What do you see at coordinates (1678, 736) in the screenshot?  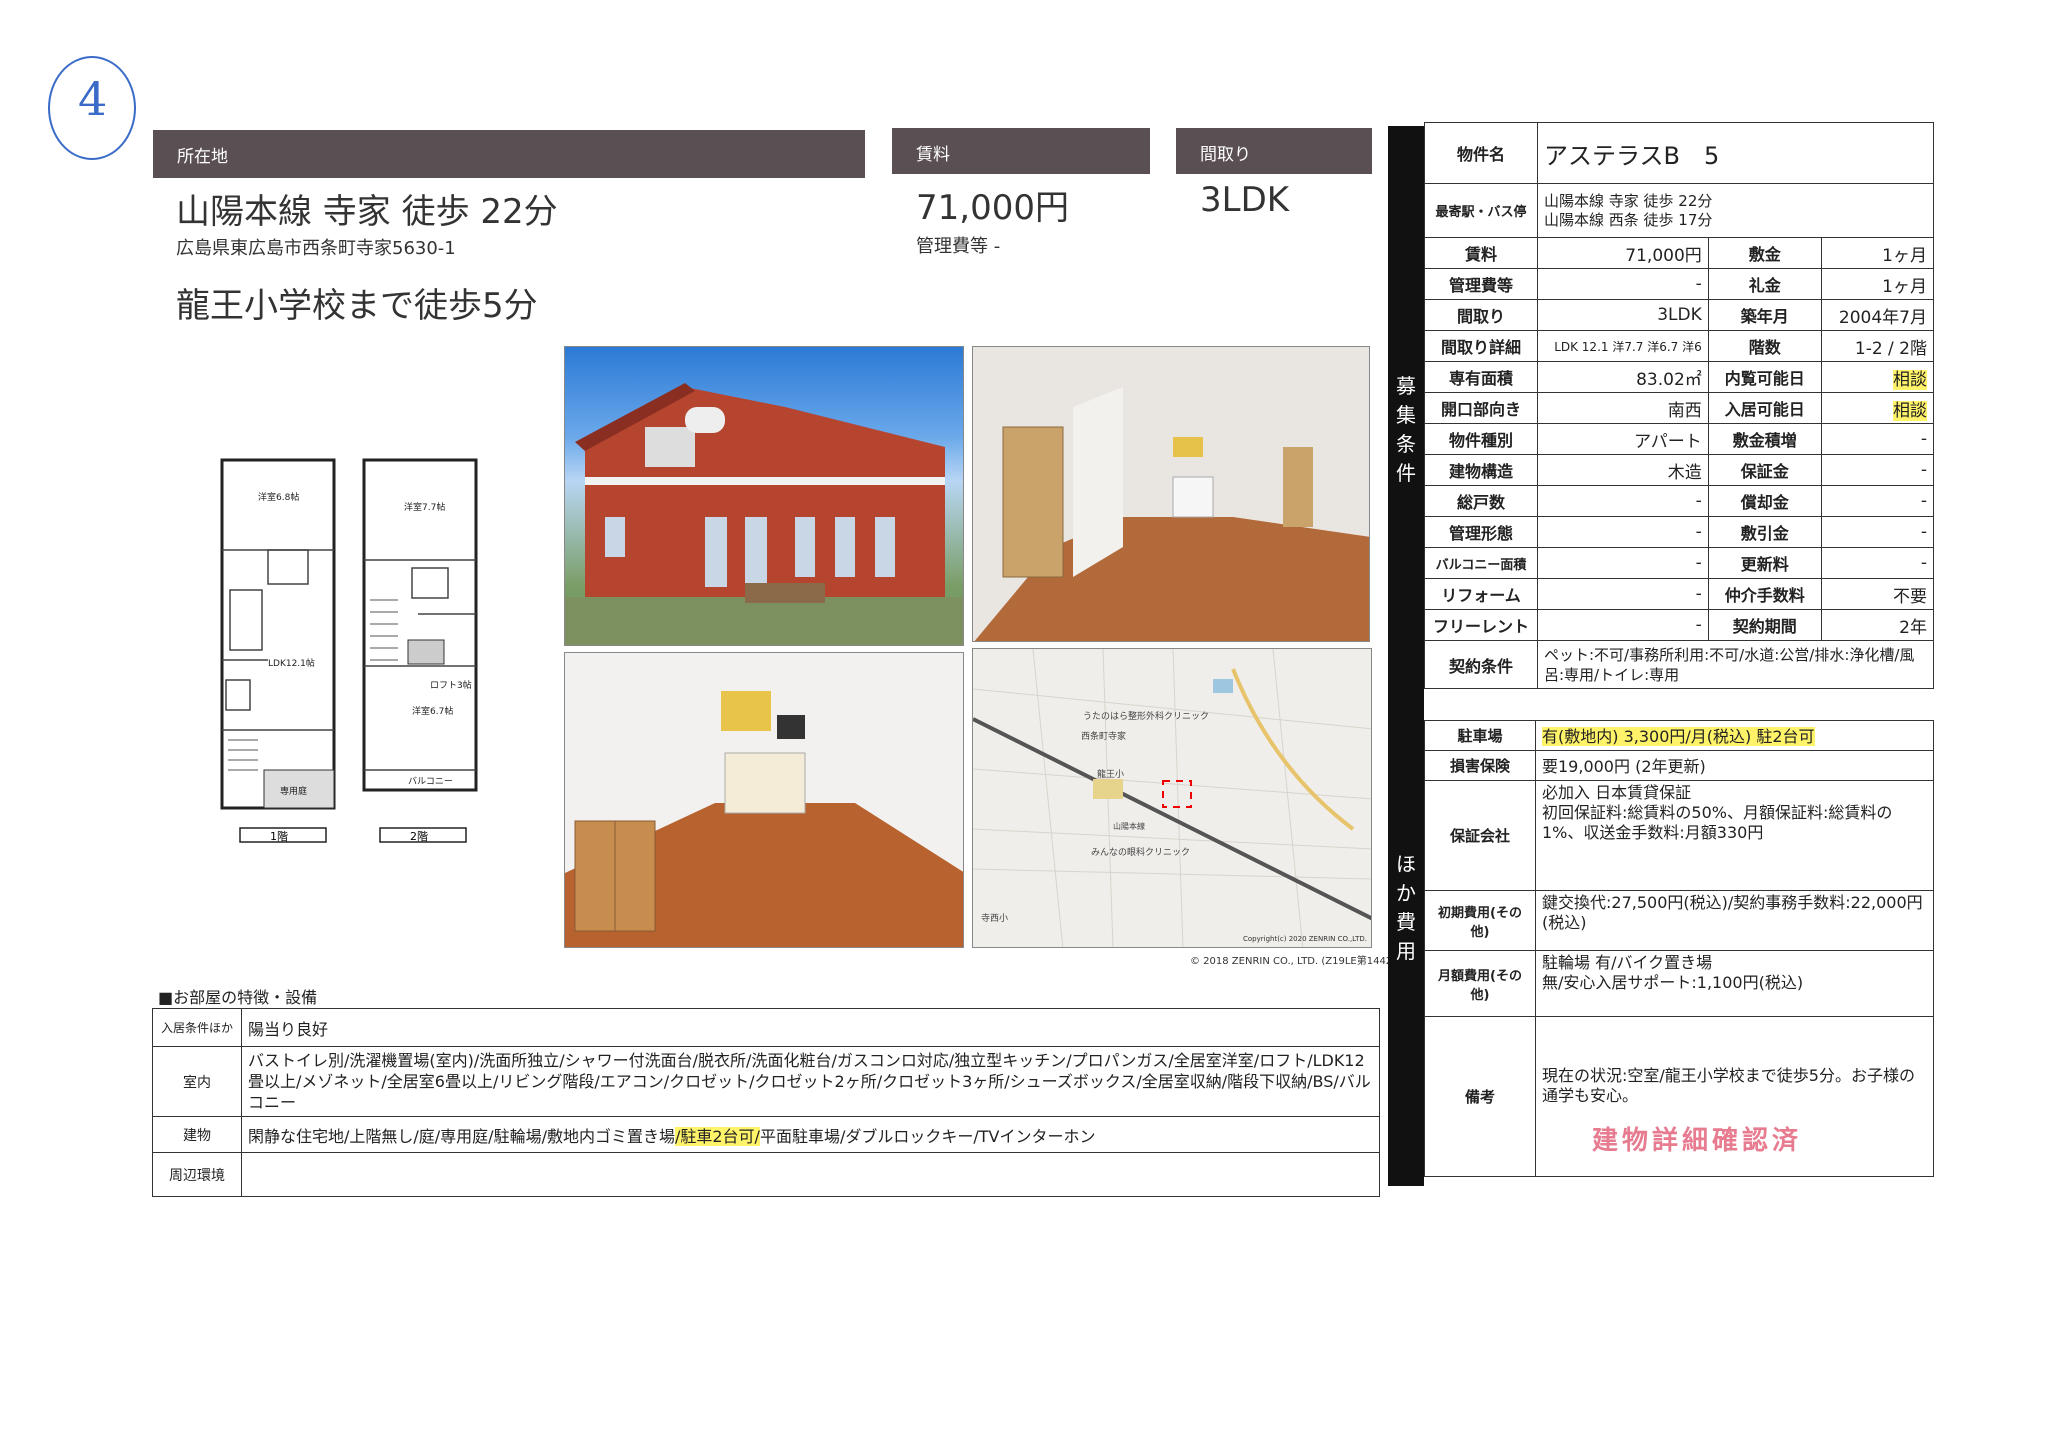 I see `parking-value: 有(敷地内) 3,300円/月(税込) 駐2台可` at bounding box center [1678, 736].